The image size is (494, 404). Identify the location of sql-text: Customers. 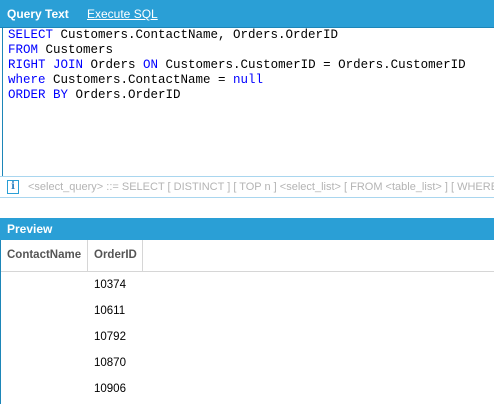
(76, 50).